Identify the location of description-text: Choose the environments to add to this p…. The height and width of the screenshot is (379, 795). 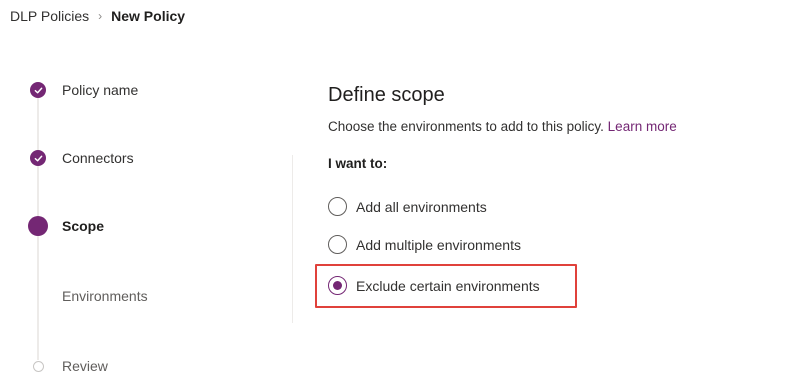
(466, 126).